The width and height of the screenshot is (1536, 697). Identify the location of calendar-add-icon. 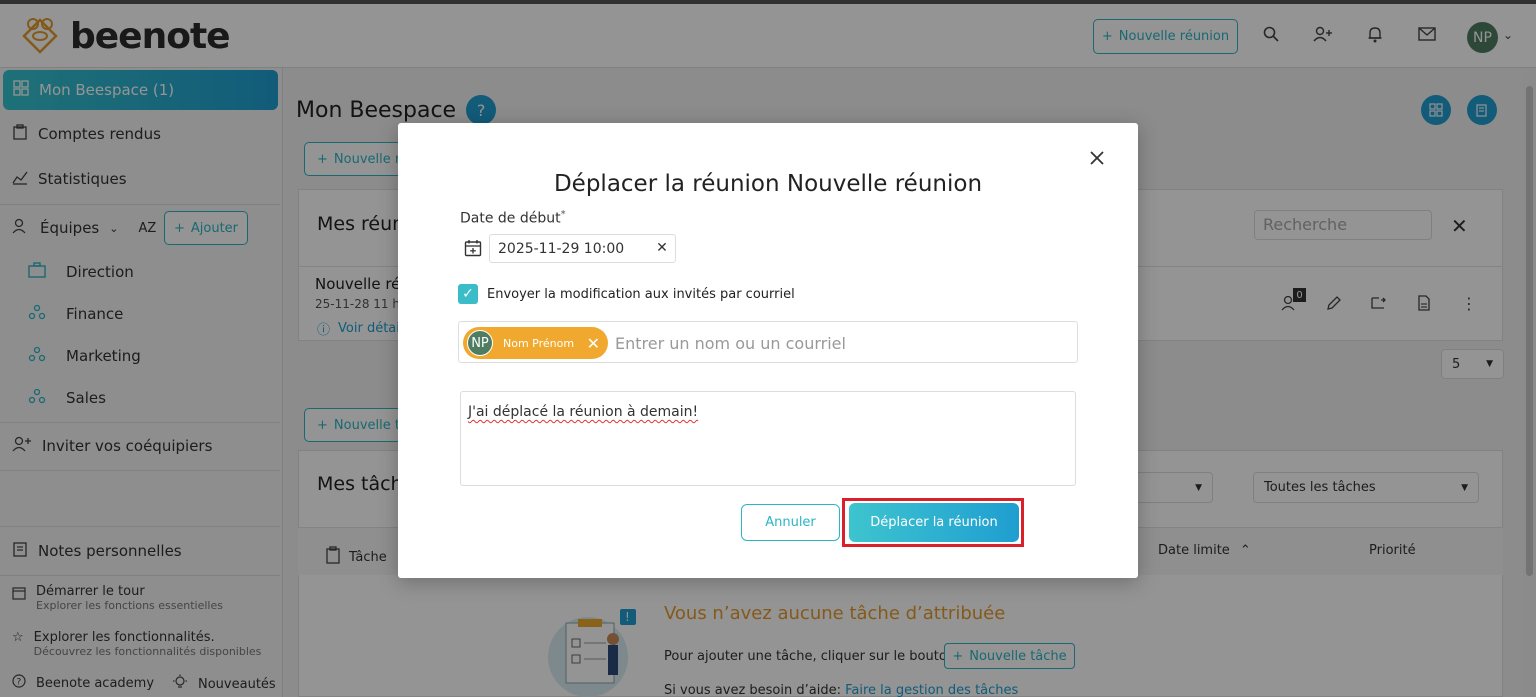
(473, 248).